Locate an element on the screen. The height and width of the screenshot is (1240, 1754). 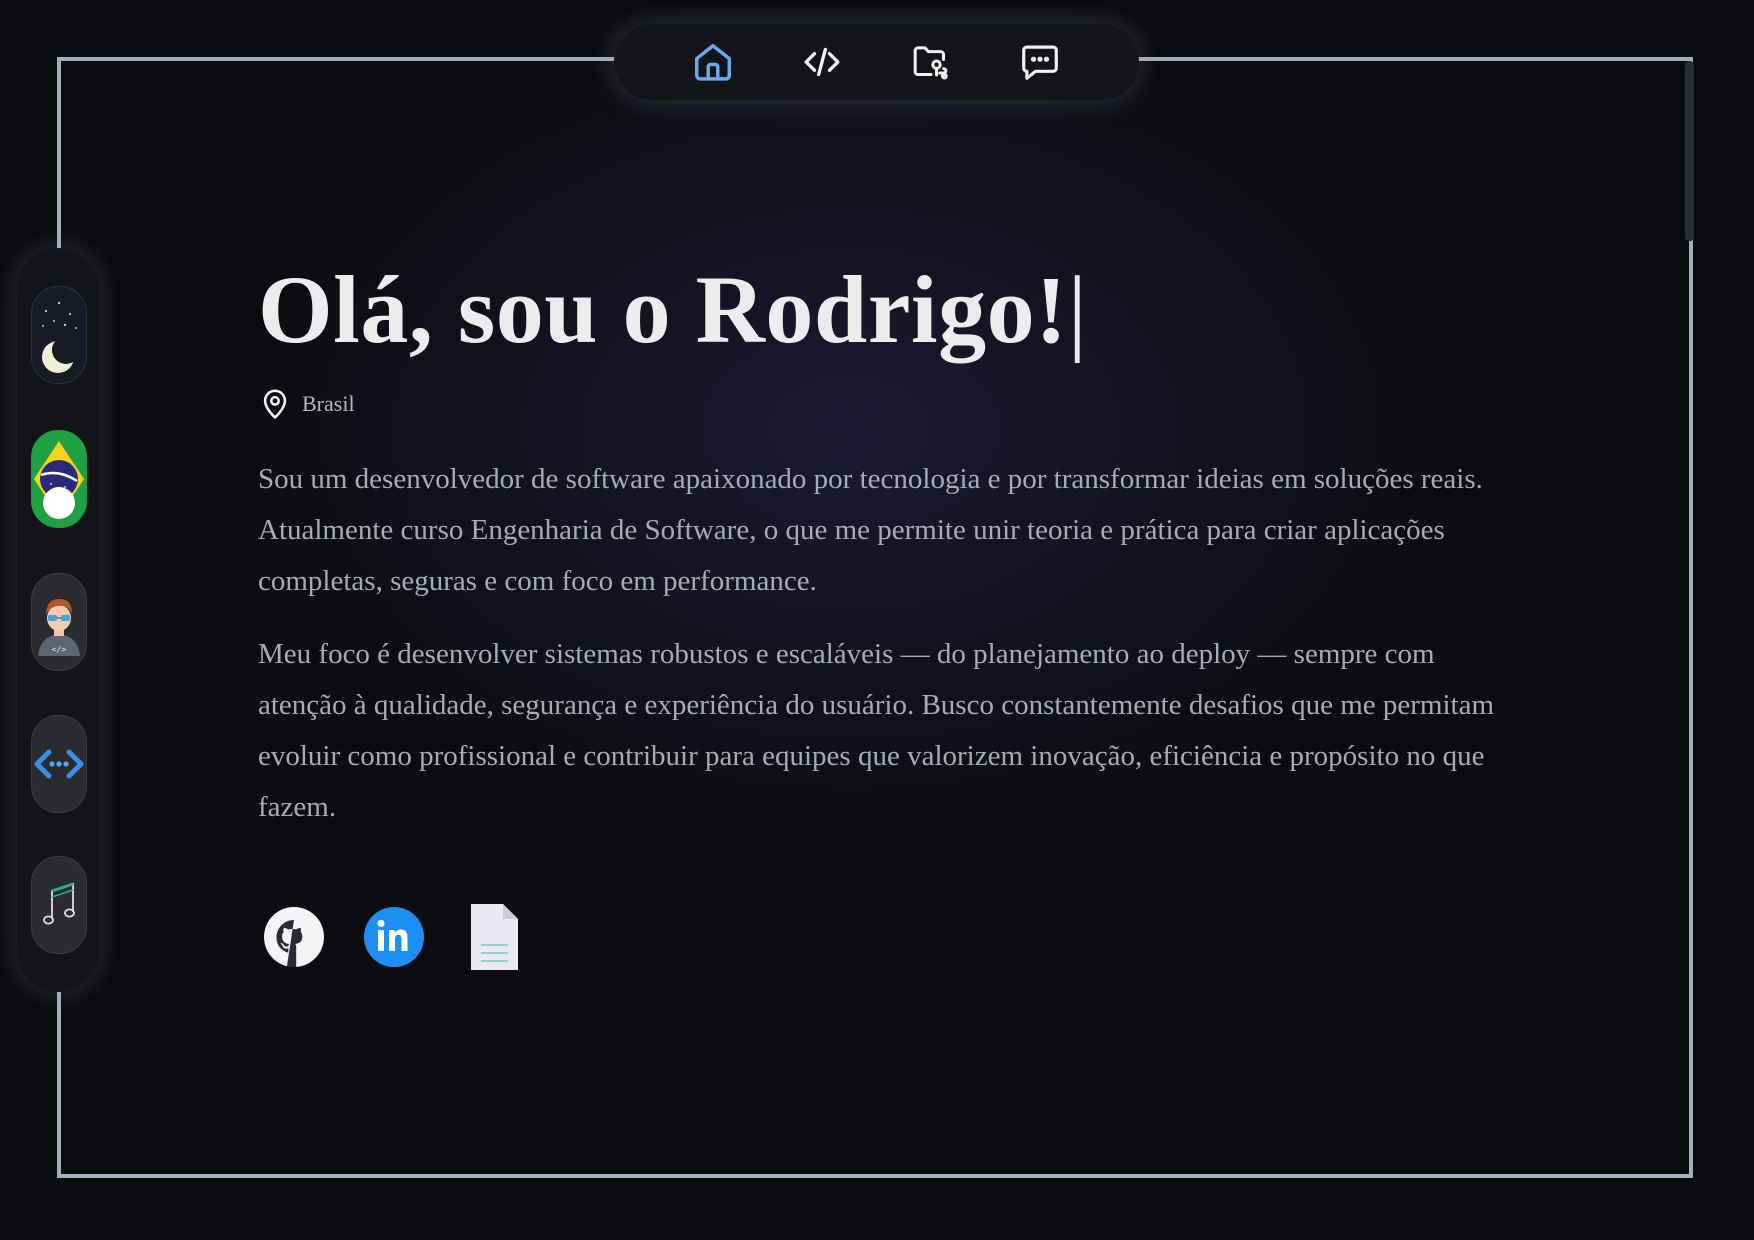
theme-toggle is located at coordinates (59, 335).